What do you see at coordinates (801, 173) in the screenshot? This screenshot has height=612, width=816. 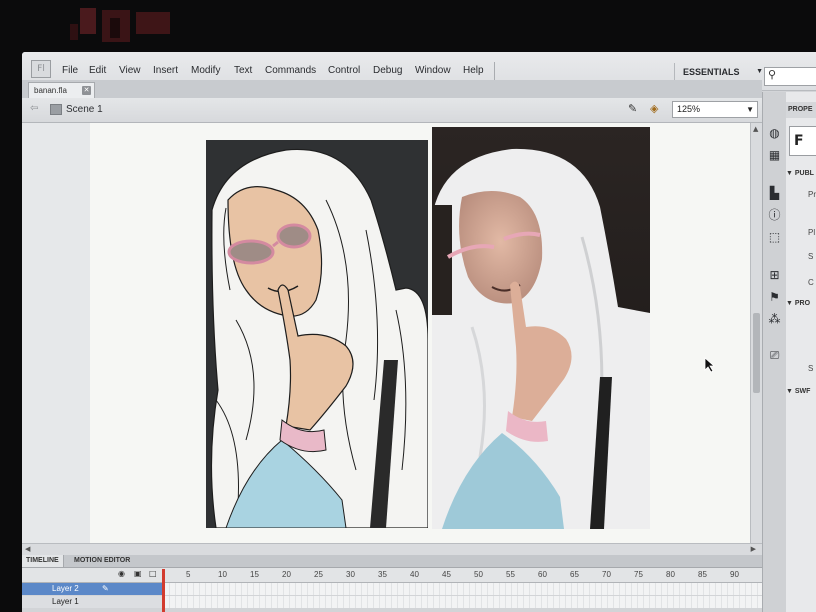 I see `section-publish: ▼ PUBL` at bounding box center [801, 173].